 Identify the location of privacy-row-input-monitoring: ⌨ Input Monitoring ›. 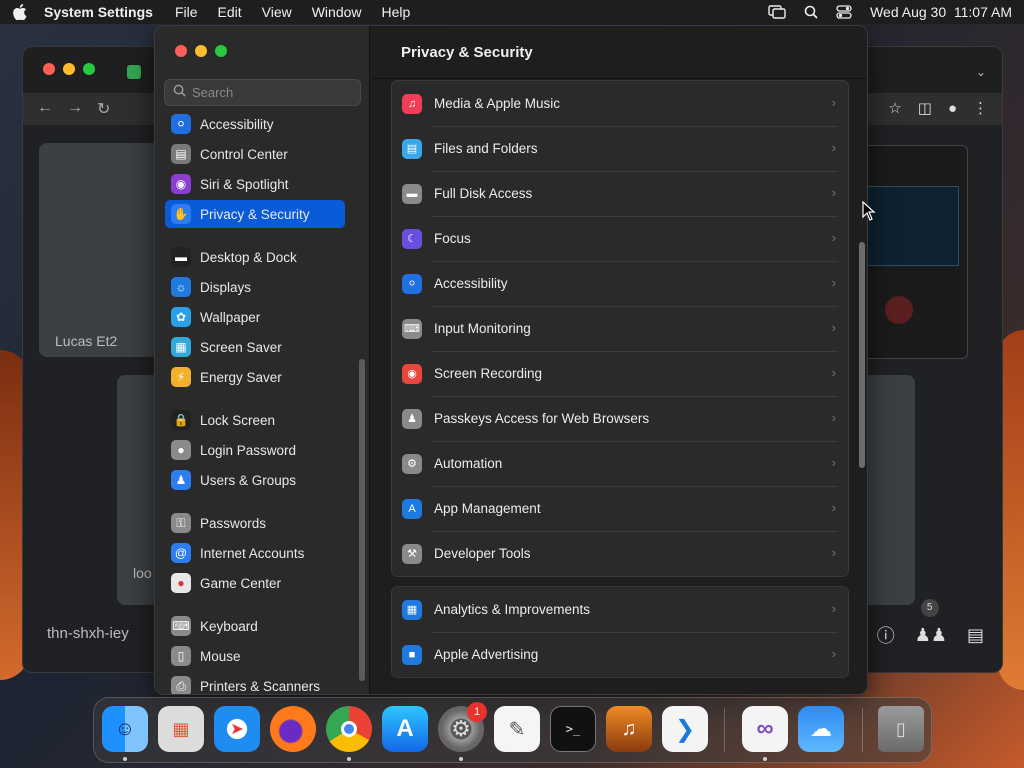
(620, 328).